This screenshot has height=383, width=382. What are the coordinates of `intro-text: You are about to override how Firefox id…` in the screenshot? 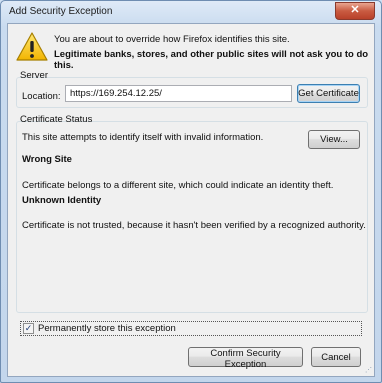 It's located at (172, 39).